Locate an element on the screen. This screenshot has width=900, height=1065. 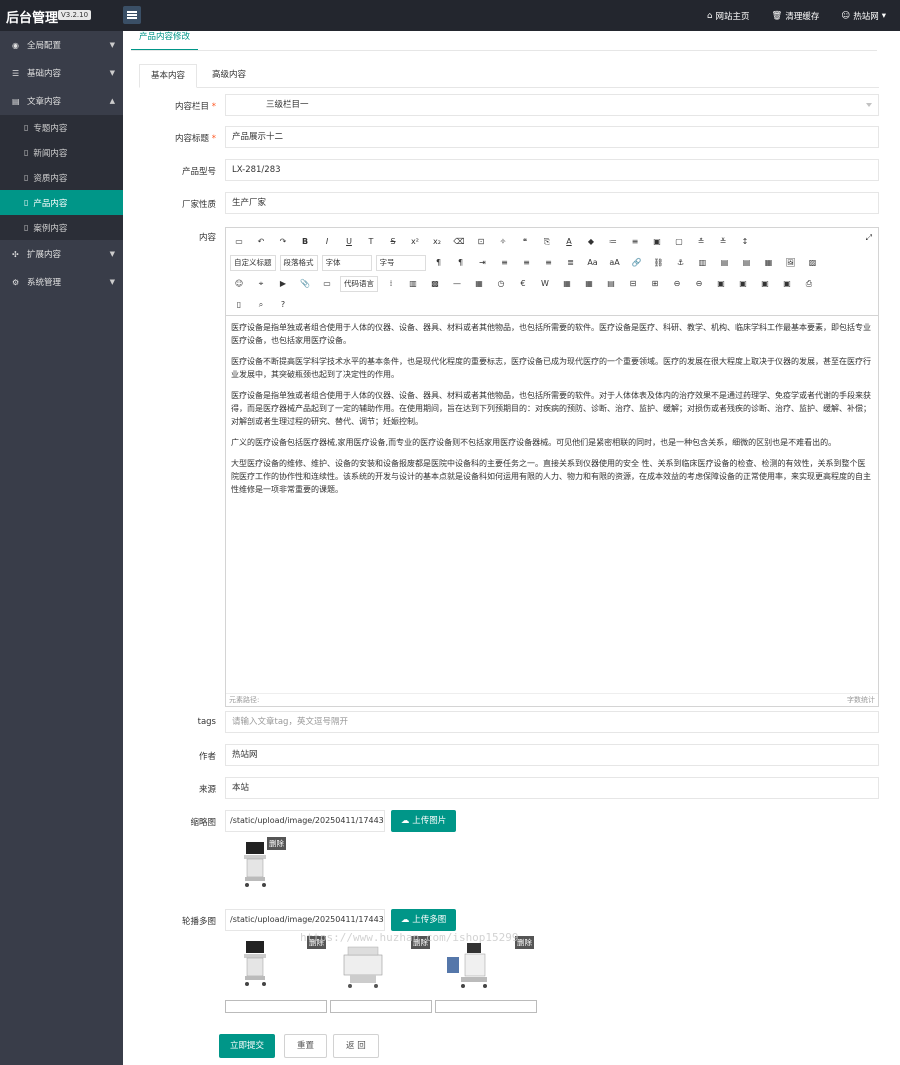
row-spacing-top-icon: ≛ is located at coordinates (701, 242).